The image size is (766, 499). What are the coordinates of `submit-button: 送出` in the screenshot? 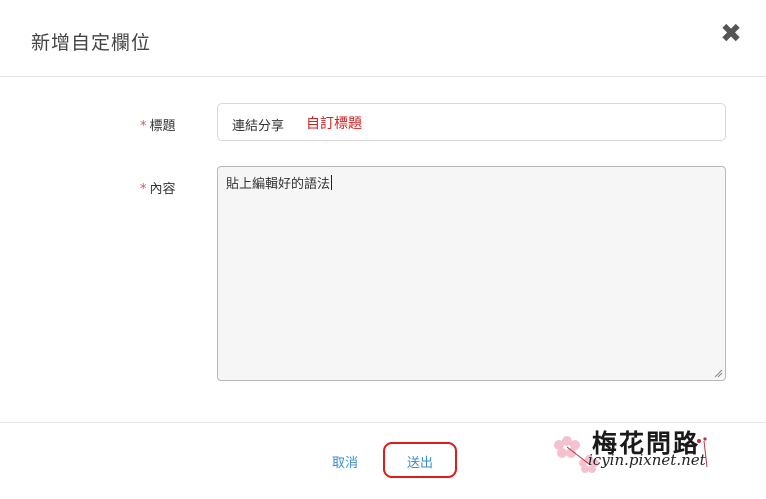 It's located at (420, 461).